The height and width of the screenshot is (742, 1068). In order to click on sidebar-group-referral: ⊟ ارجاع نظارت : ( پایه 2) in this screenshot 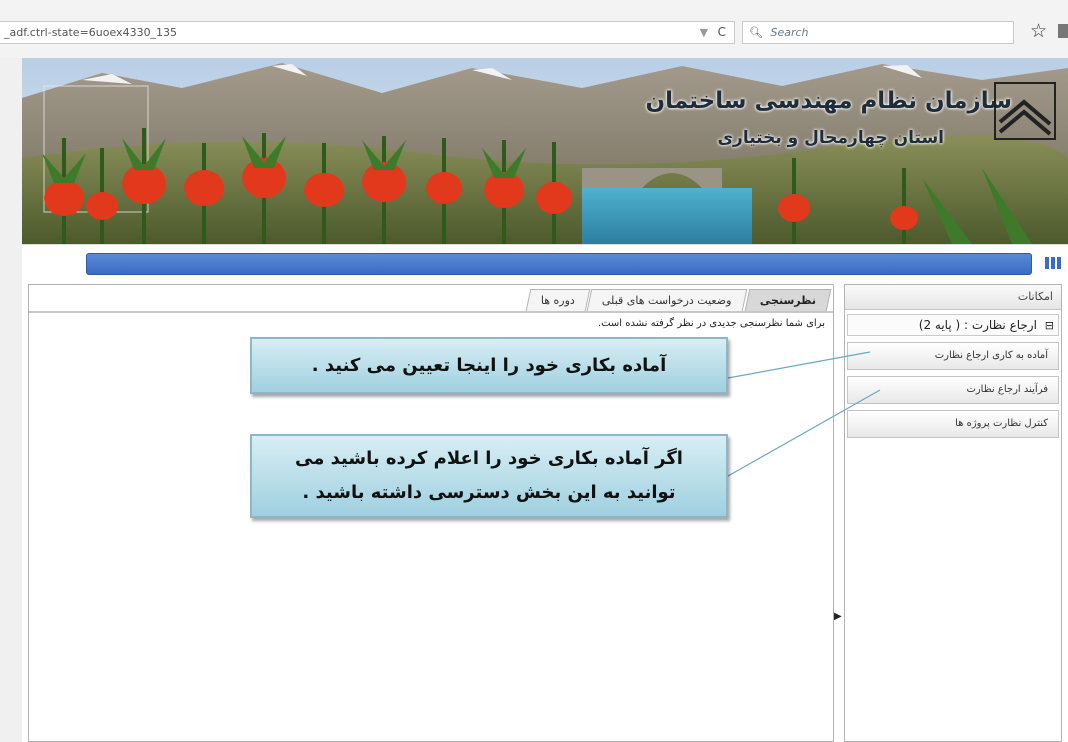, I will do `click(953, 325)`.